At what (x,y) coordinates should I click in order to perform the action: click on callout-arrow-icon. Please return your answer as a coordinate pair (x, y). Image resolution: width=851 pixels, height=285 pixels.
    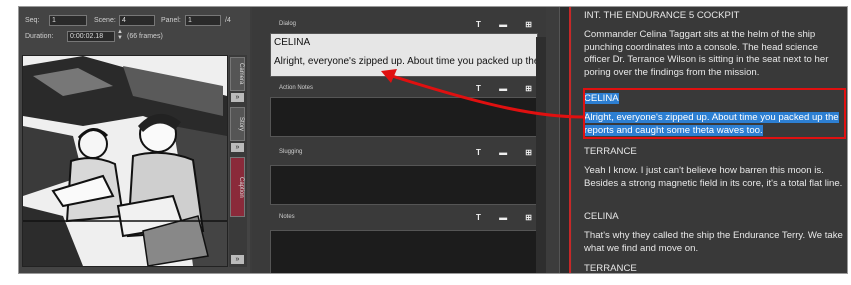
    Looking at the image, I should click on (483, 94).